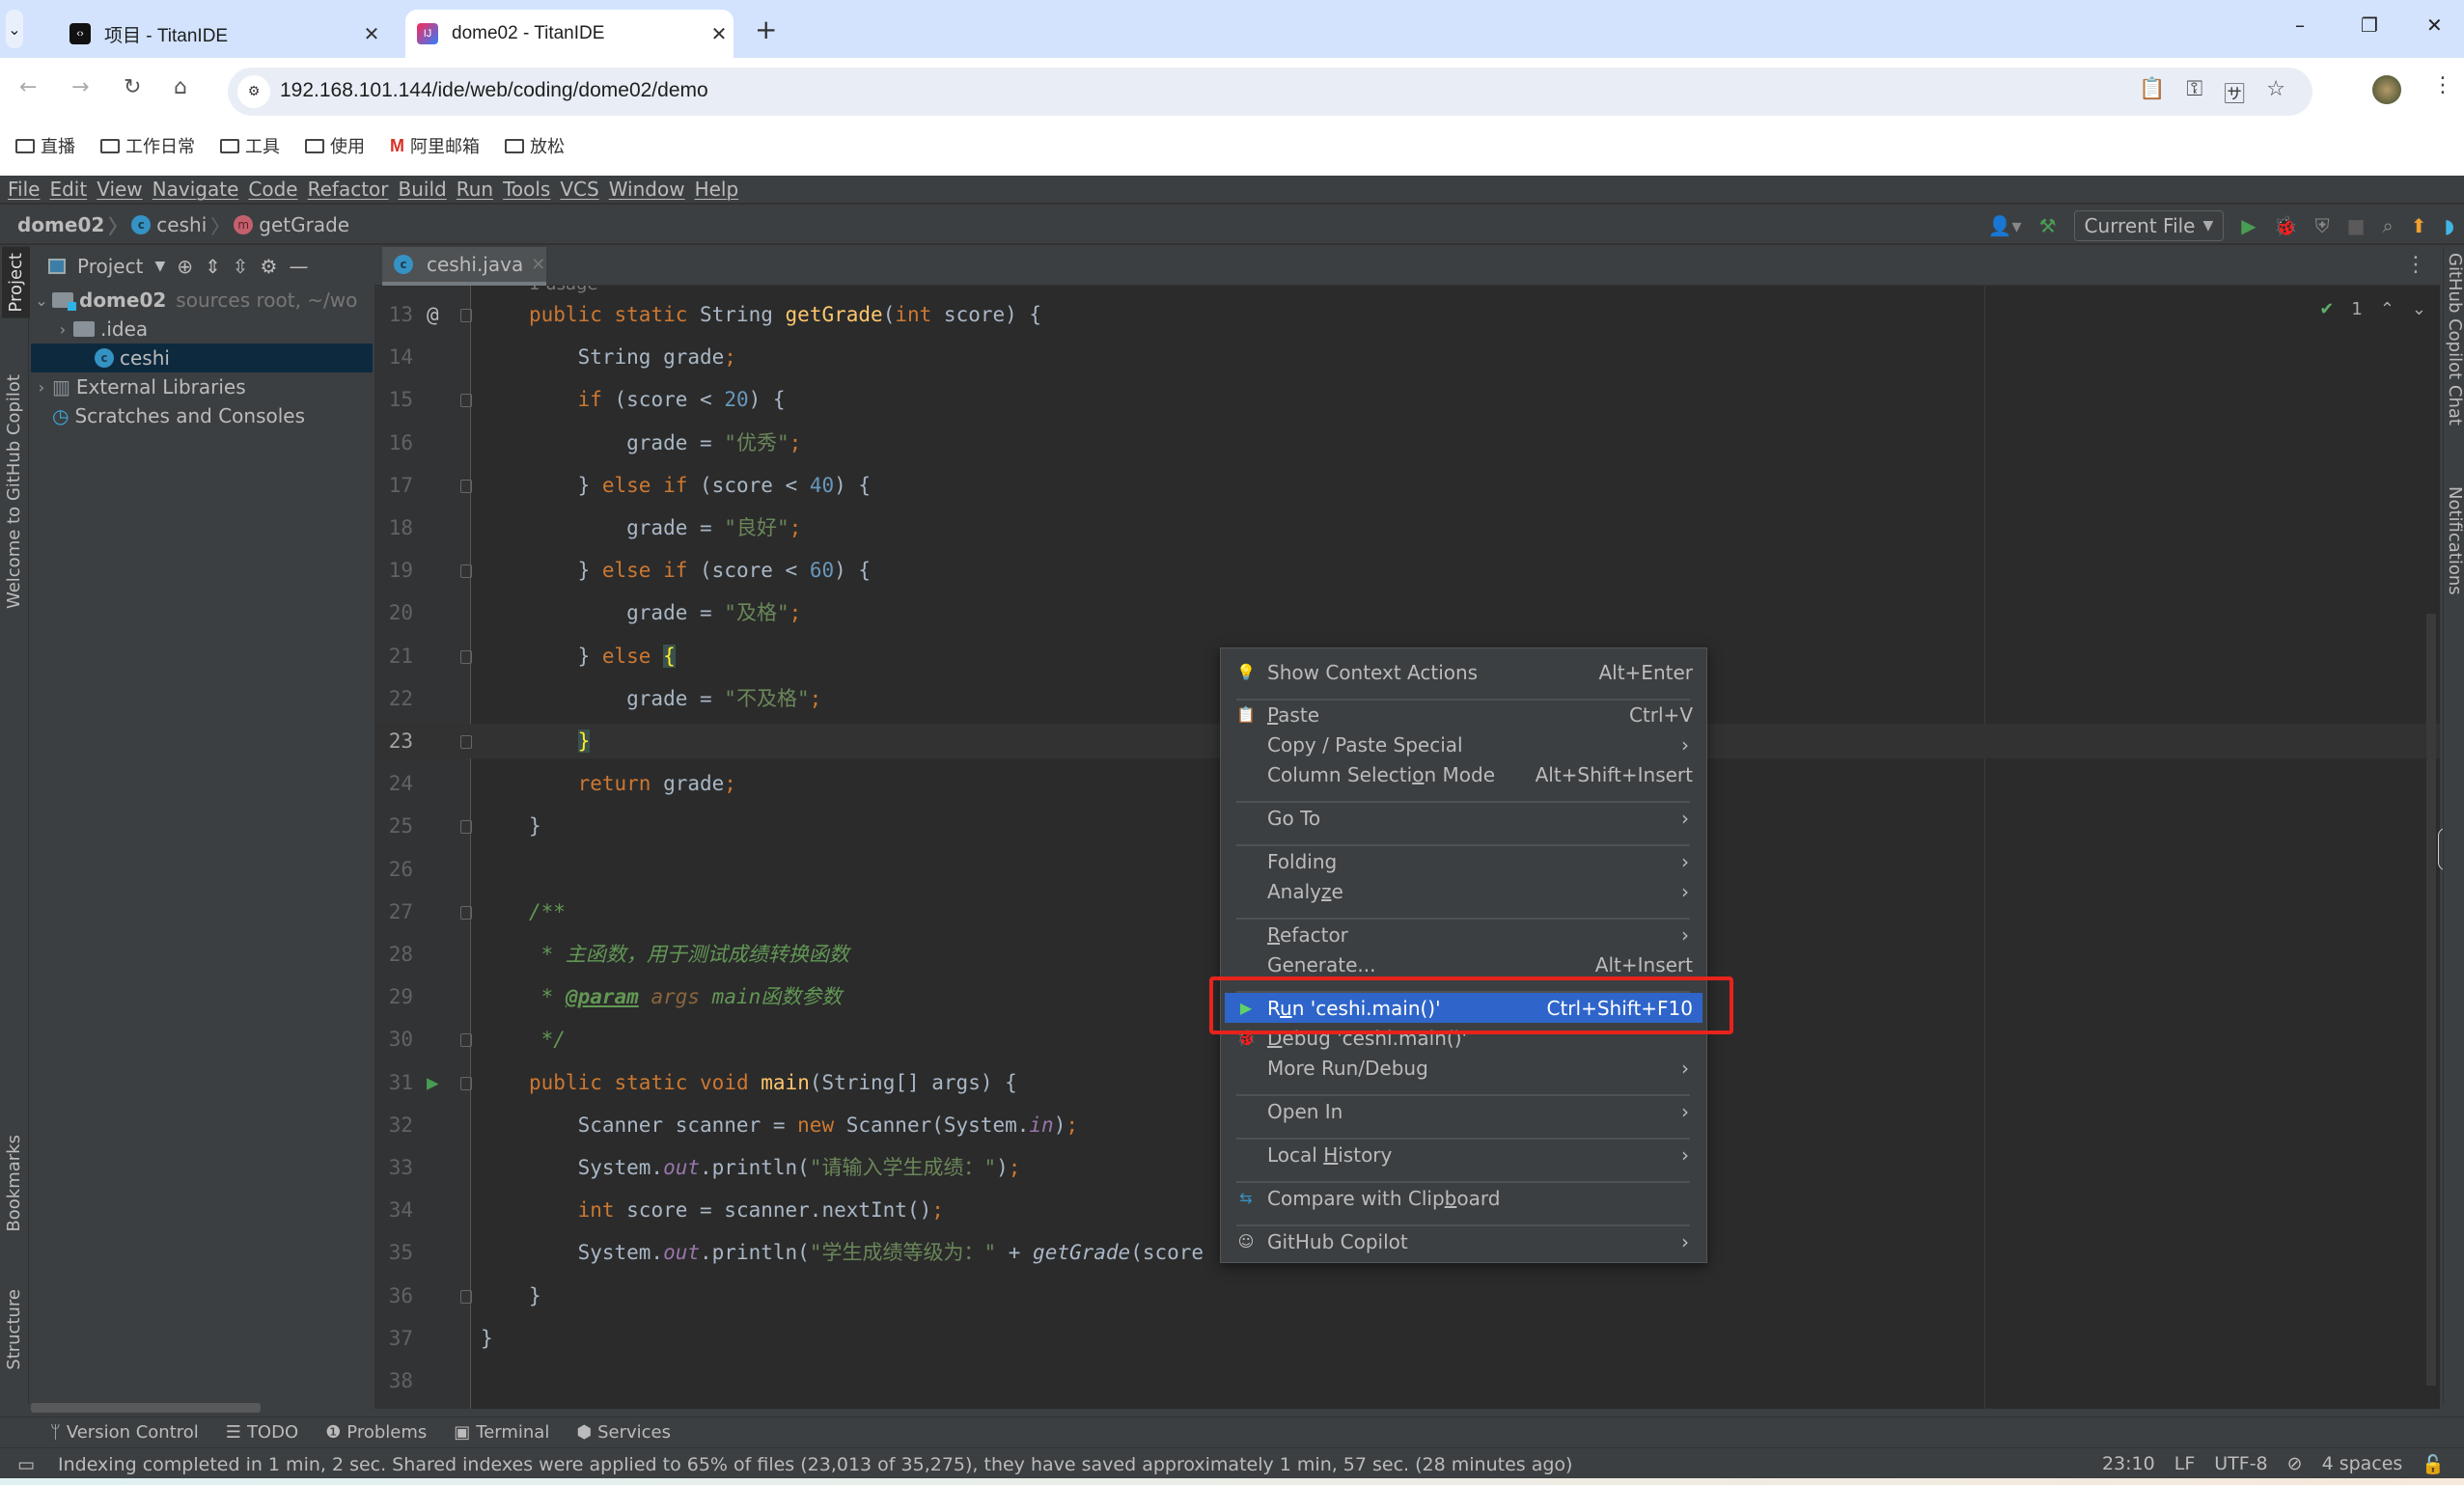  I want to click on menu-edit: Edit, so click(68, 189).